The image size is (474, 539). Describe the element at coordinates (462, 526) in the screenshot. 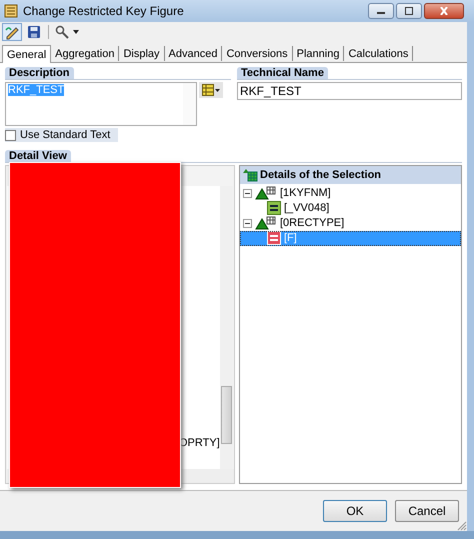

I see `resize-grip-icon` at that location.